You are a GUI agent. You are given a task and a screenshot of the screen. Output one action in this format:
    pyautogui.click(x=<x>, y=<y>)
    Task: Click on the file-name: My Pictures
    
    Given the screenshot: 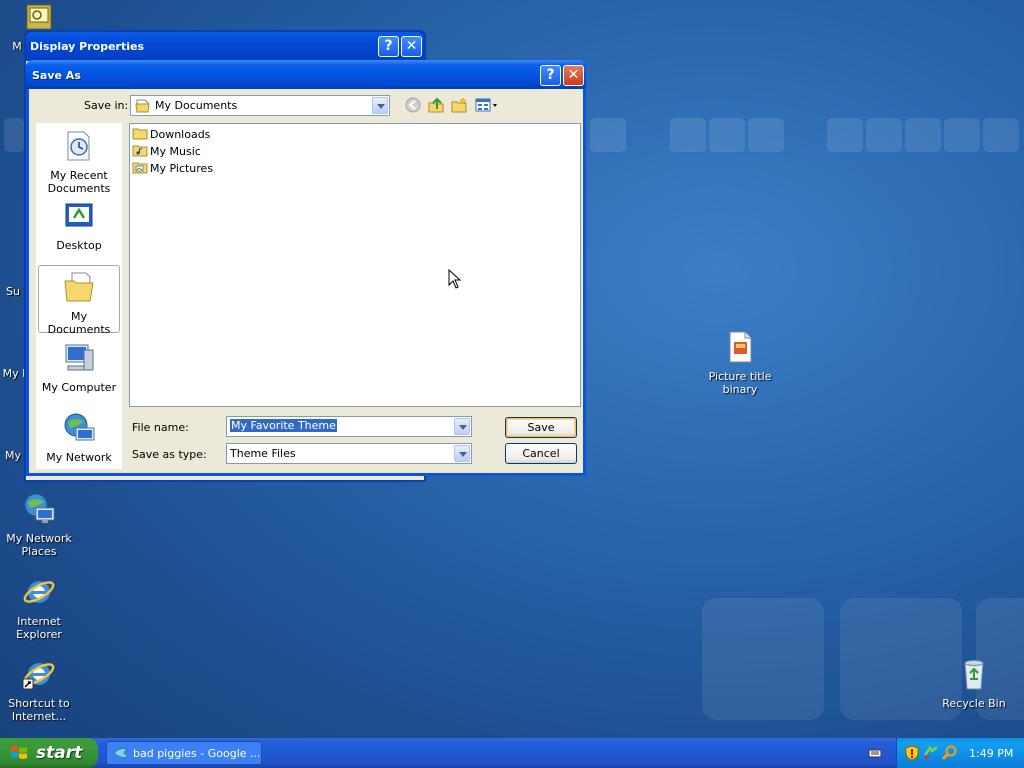 What is the action you would take?
    pyautogui.click(x=182, y=168)
    